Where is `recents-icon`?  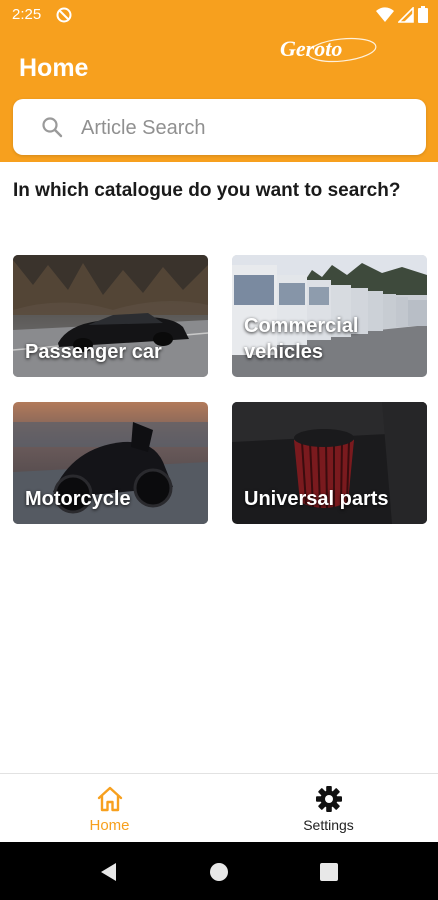 recents-icon is located at coordinates (329, 872).